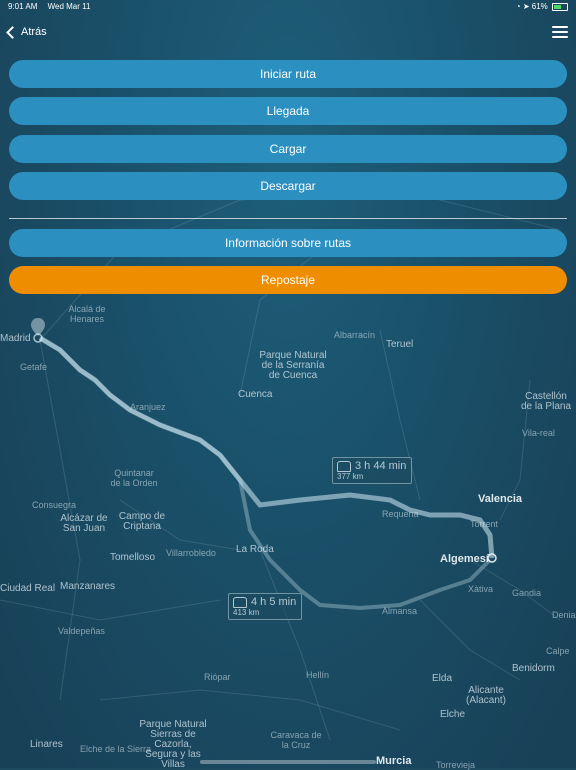 The height and width of the screenshot is (770, 576). I want to click on map-label: Quintanar de la Orden, so click(134, 478).